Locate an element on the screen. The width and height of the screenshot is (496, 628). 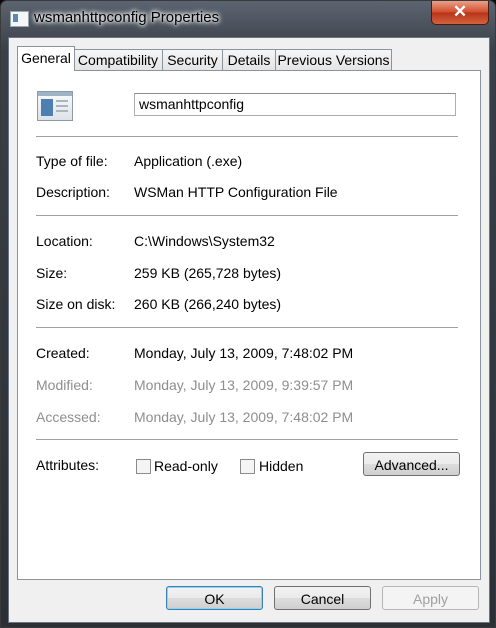
modified-label: Modified: is located at coordinates (64, 385).